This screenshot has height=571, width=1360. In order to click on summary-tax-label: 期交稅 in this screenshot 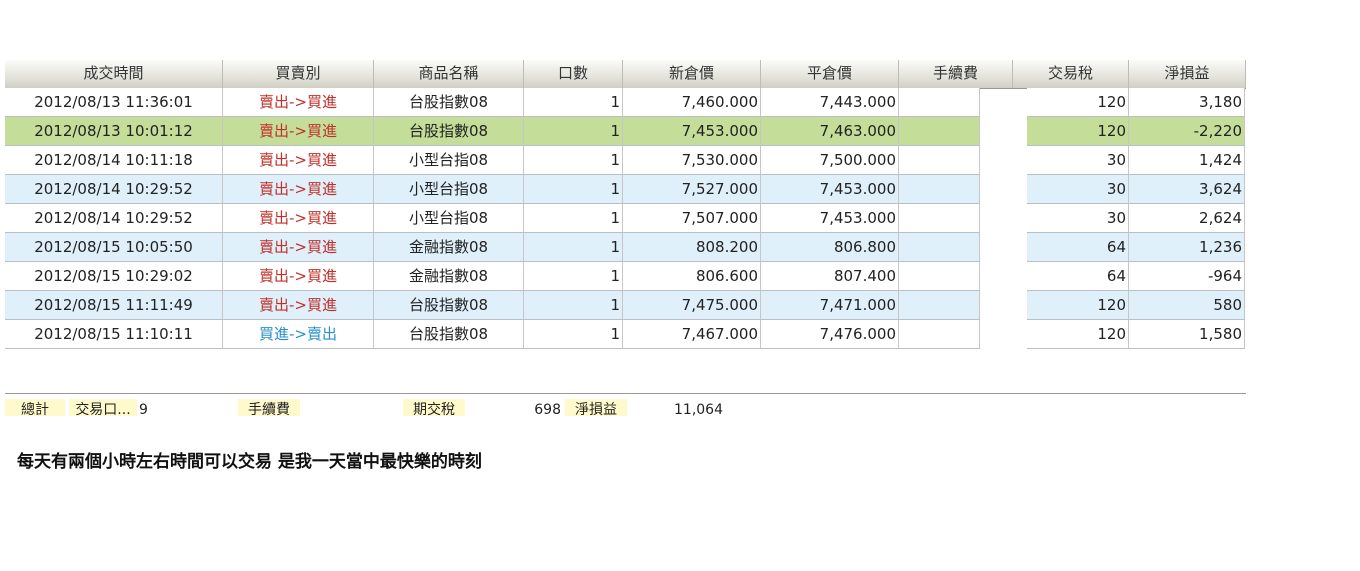, I will do `click(434, 407)`.